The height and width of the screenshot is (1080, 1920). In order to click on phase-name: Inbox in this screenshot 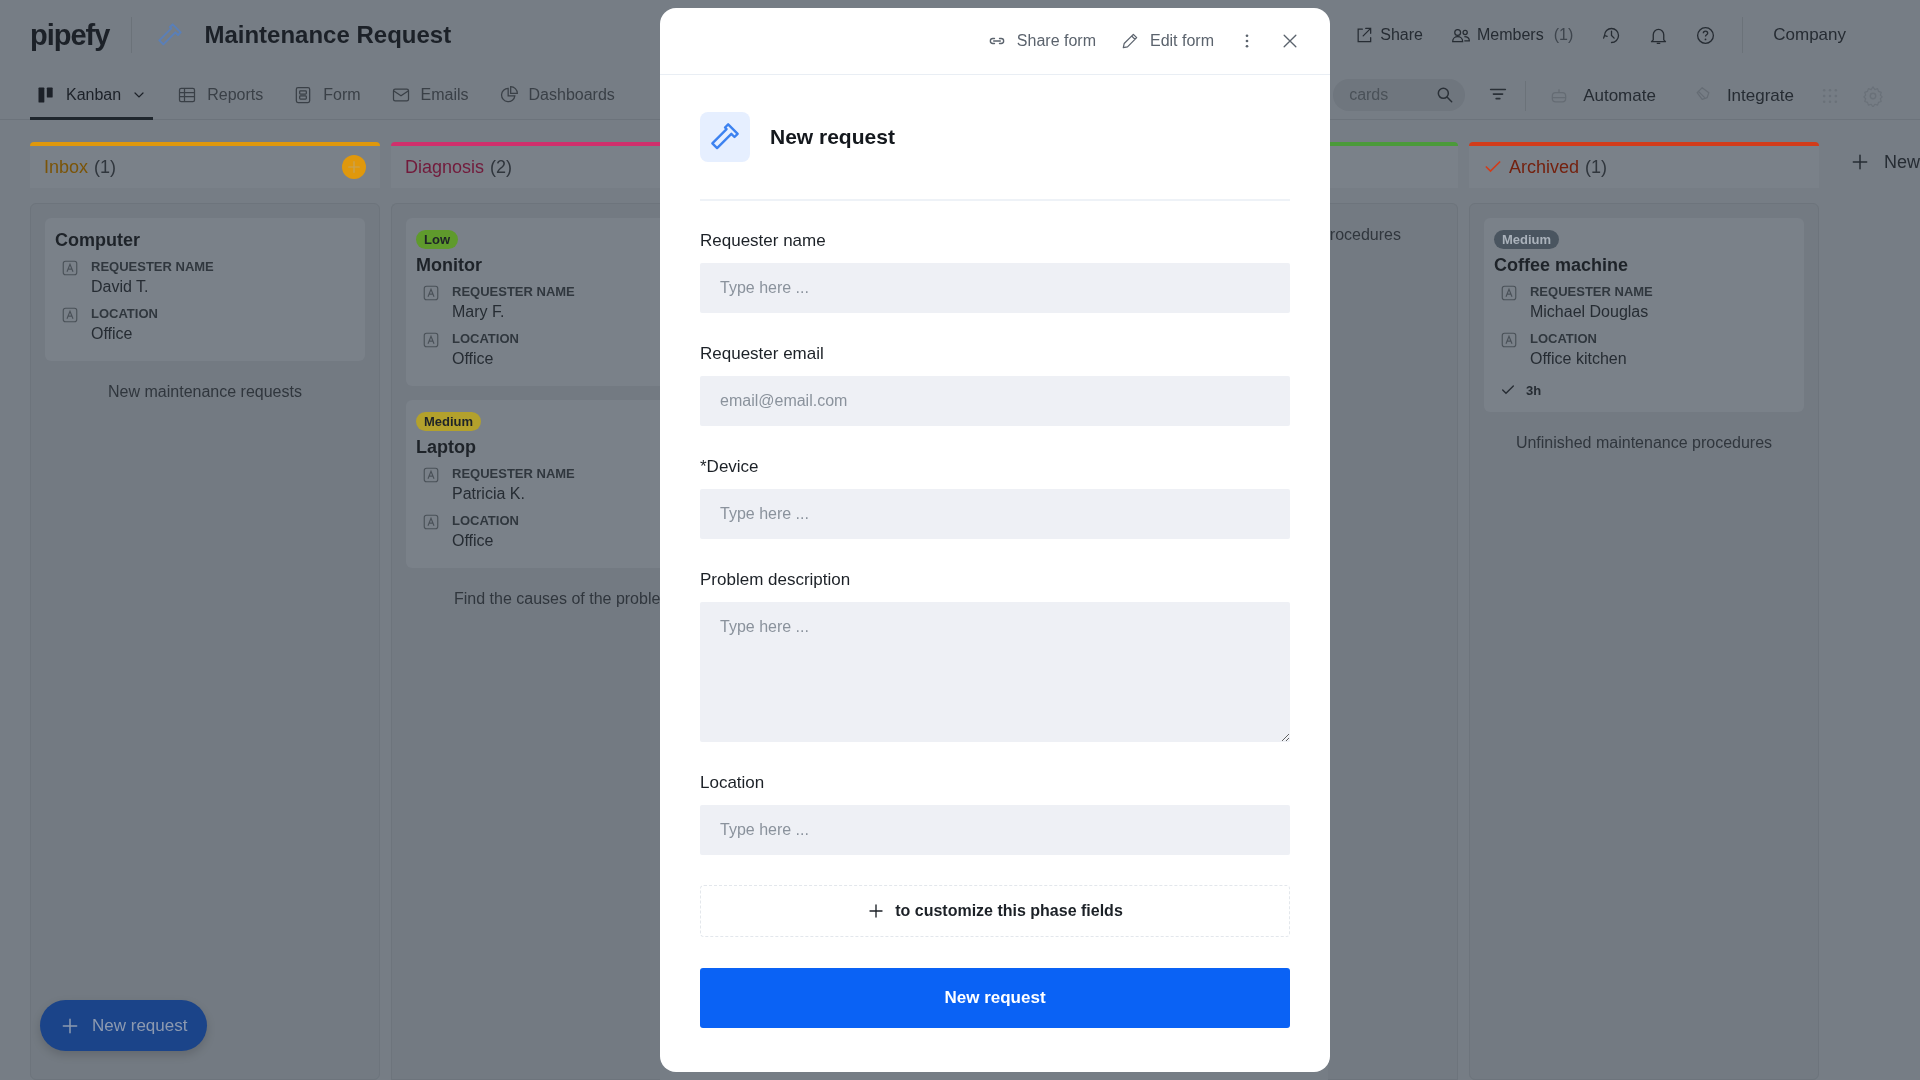, I will do `click(66, 167)`.